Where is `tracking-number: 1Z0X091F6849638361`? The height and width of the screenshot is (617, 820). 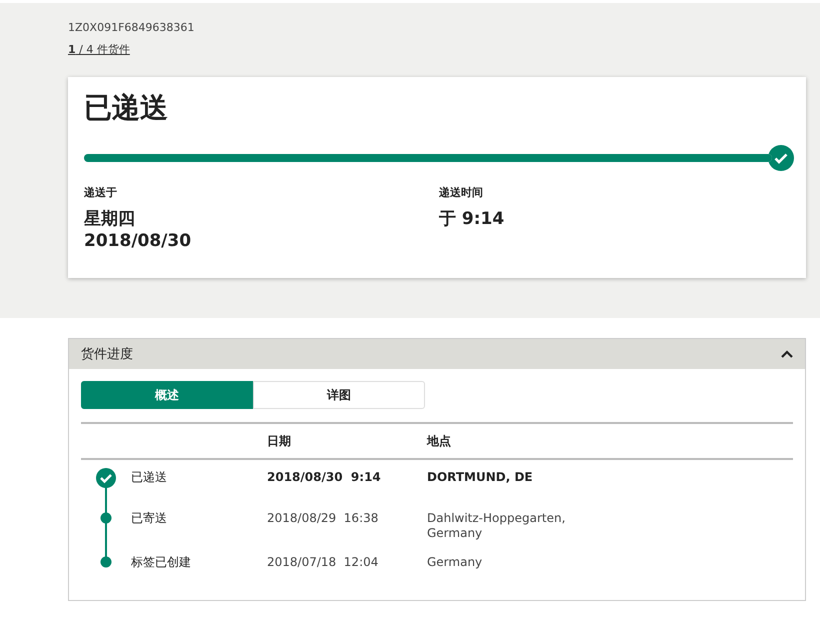
tracking-number: 1Z0X091F6849638361 is located at coordinates (132, 27).